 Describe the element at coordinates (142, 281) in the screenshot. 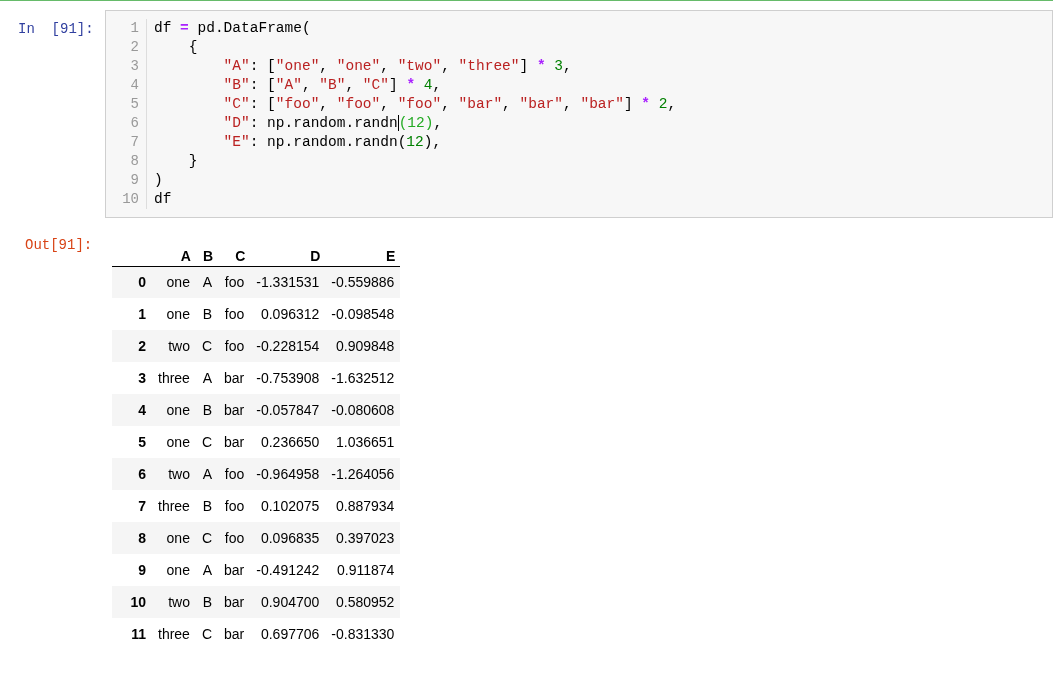

I see `row-index: 0` at that location.